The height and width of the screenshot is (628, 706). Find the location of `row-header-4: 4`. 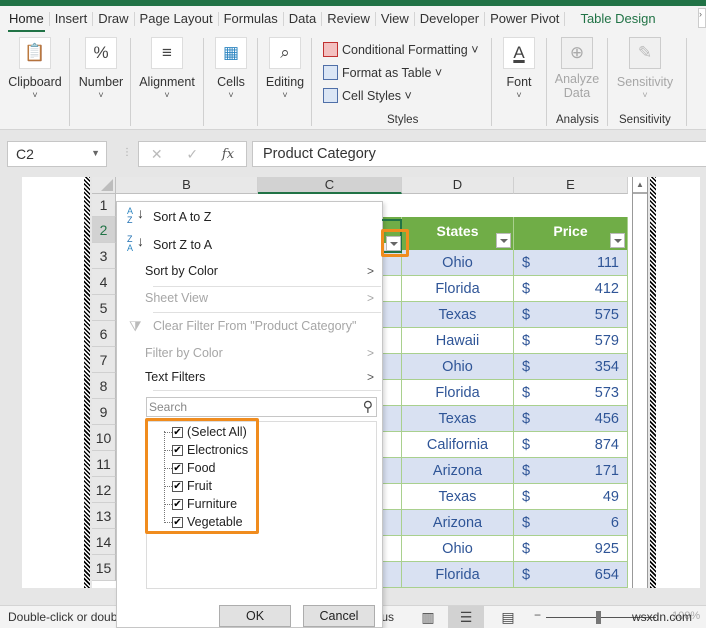

row-header-4: 4 is located at coordinates (104, 282).